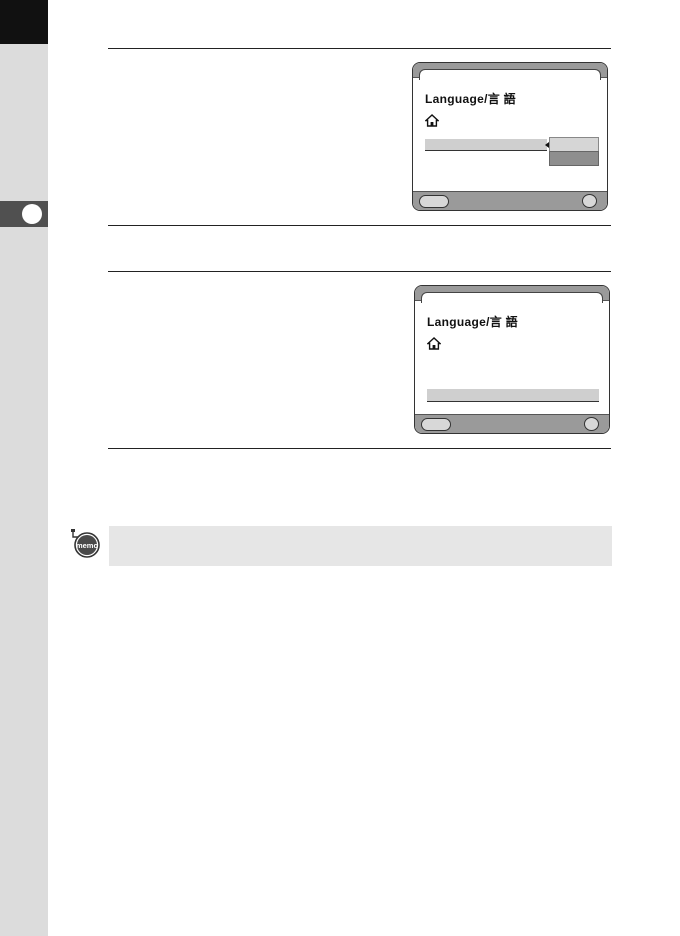  I want to click on screen-2-selection-bar, so click(513, 395).